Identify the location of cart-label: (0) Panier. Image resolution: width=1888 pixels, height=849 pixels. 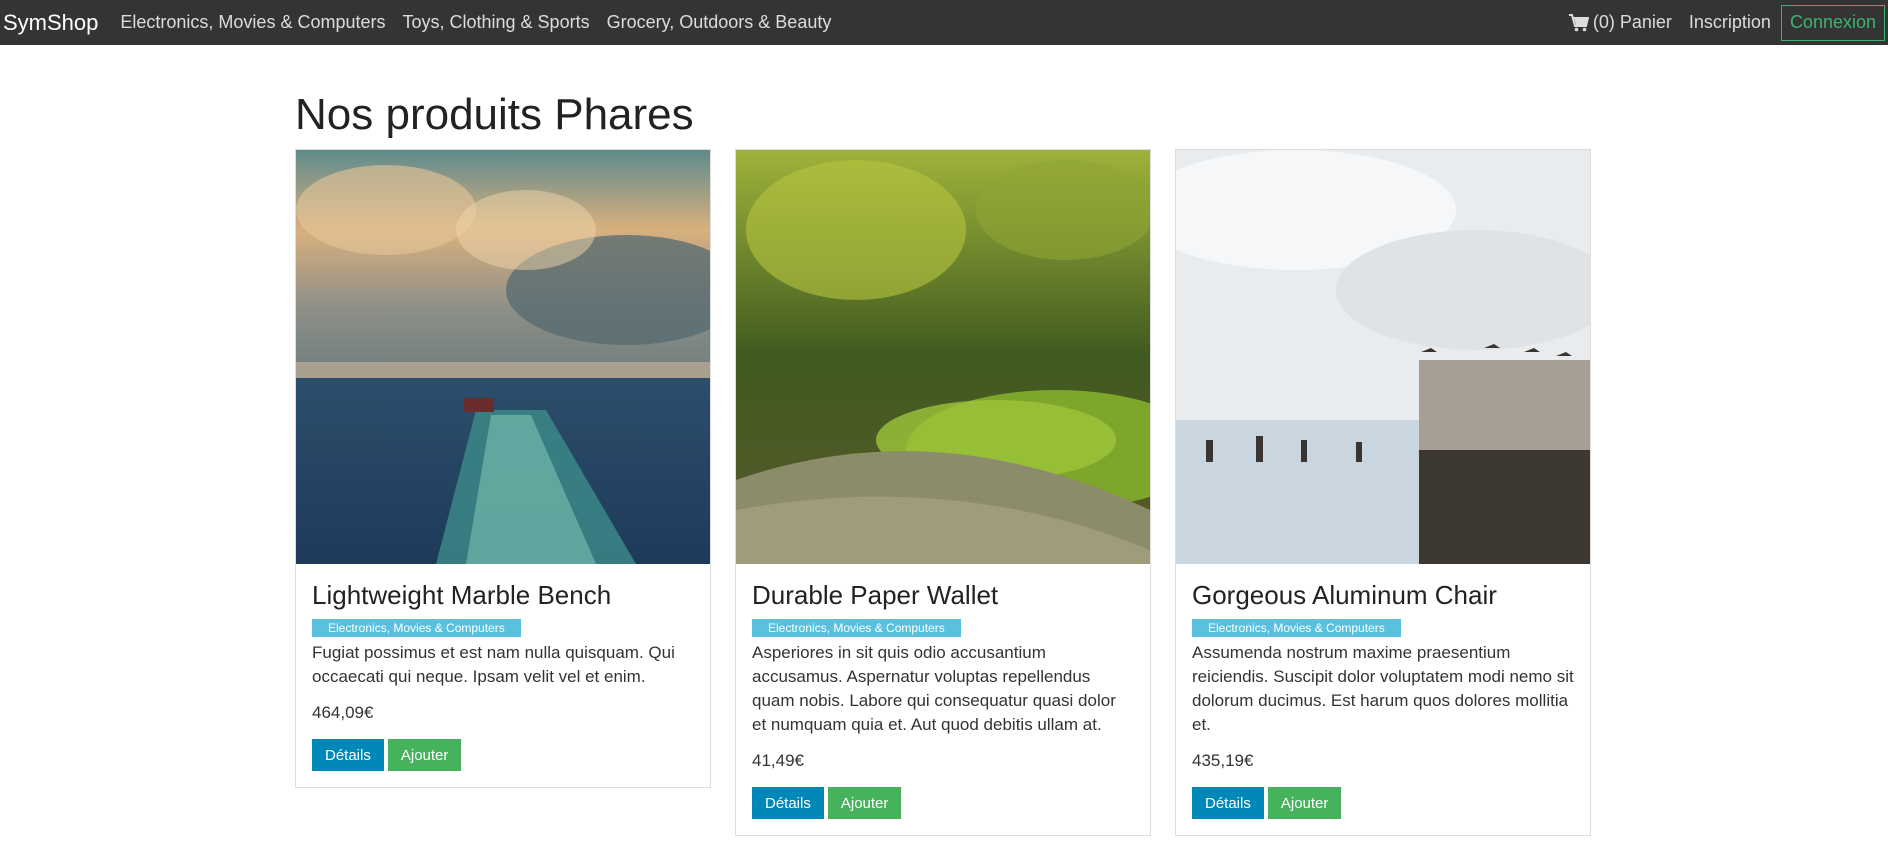
(1632, 22).